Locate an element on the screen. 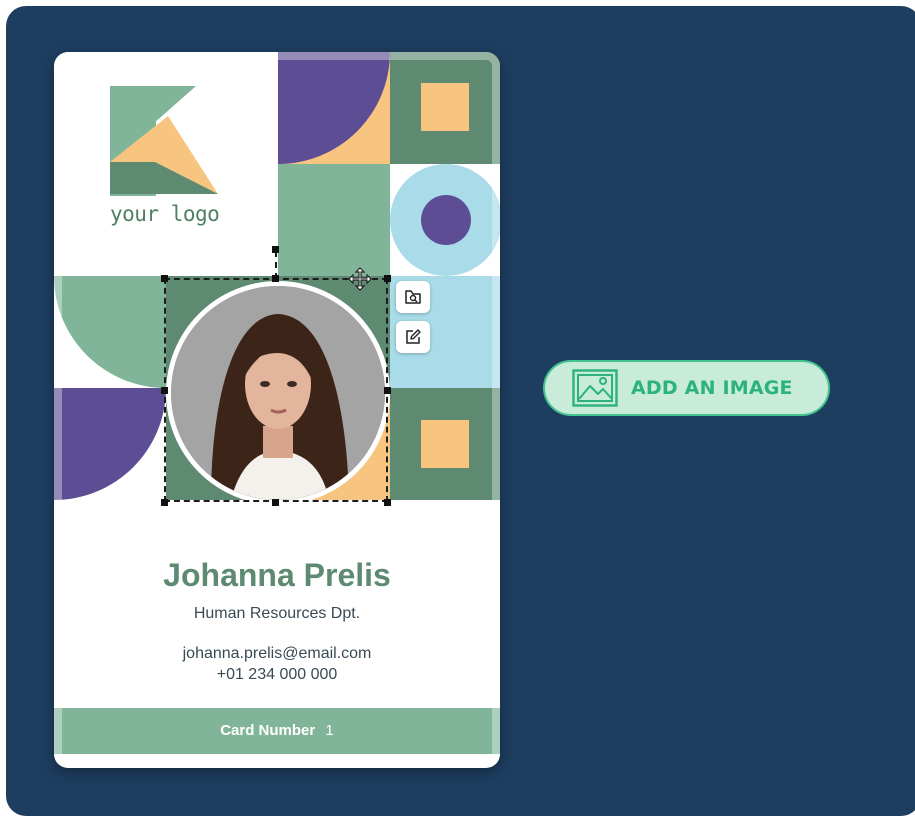 The image size is (915, 816). pattern-square-bottom is located at coordinates (445, 444).